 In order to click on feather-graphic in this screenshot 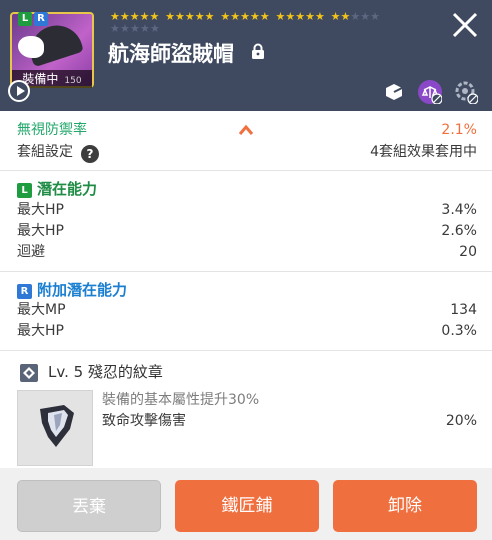, I will do `click(31, 47)`.